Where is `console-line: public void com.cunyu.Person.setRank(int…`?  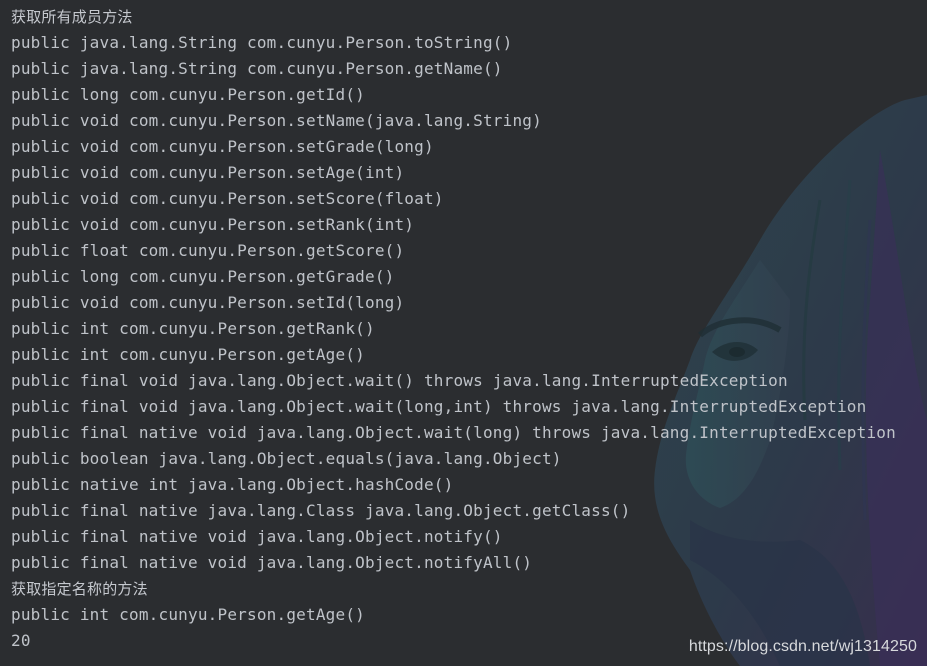 console-line: public void com.cunyu.Person.setRank(int… is located at coordinates (213, 224).